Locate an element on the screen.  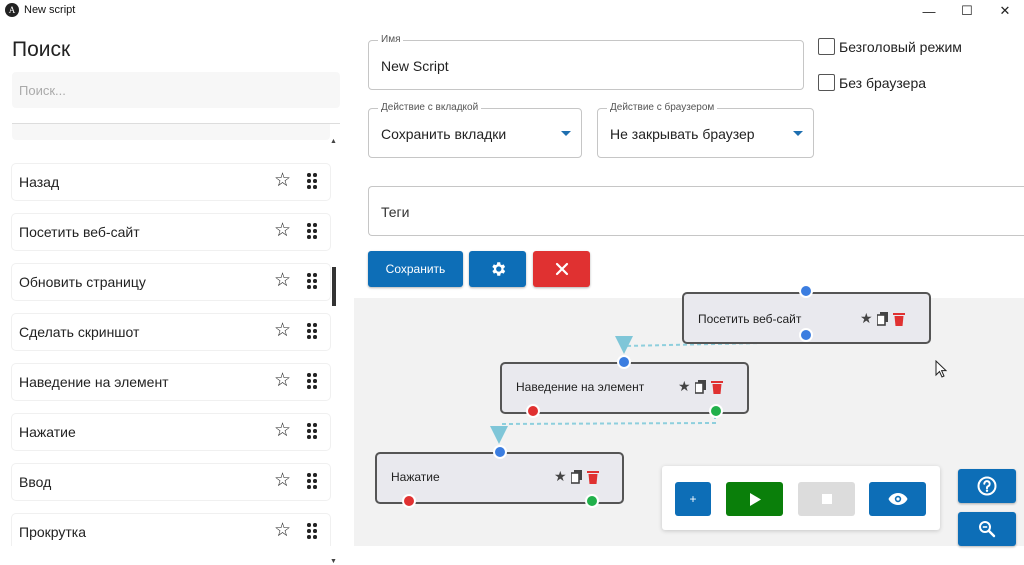
headless-checkbox is located at coordinates (826, 46).